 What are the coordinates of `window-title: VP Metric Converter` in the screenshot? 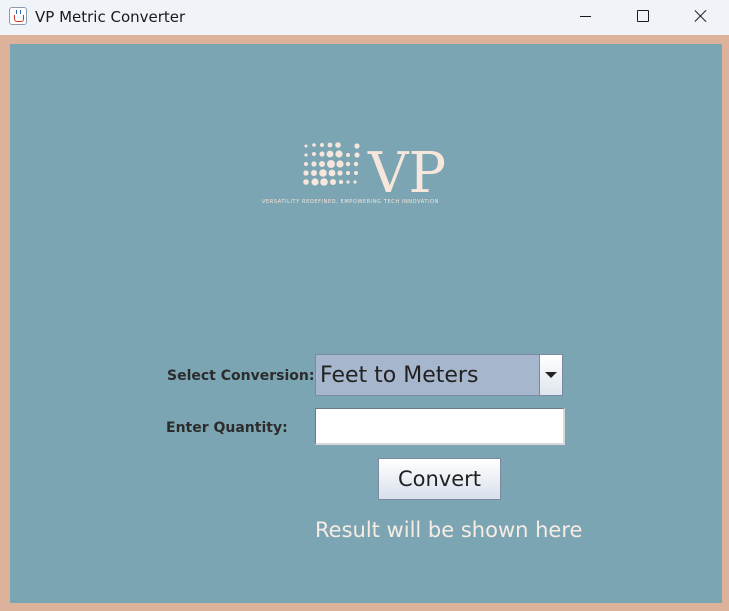 It's located at (110, 17).